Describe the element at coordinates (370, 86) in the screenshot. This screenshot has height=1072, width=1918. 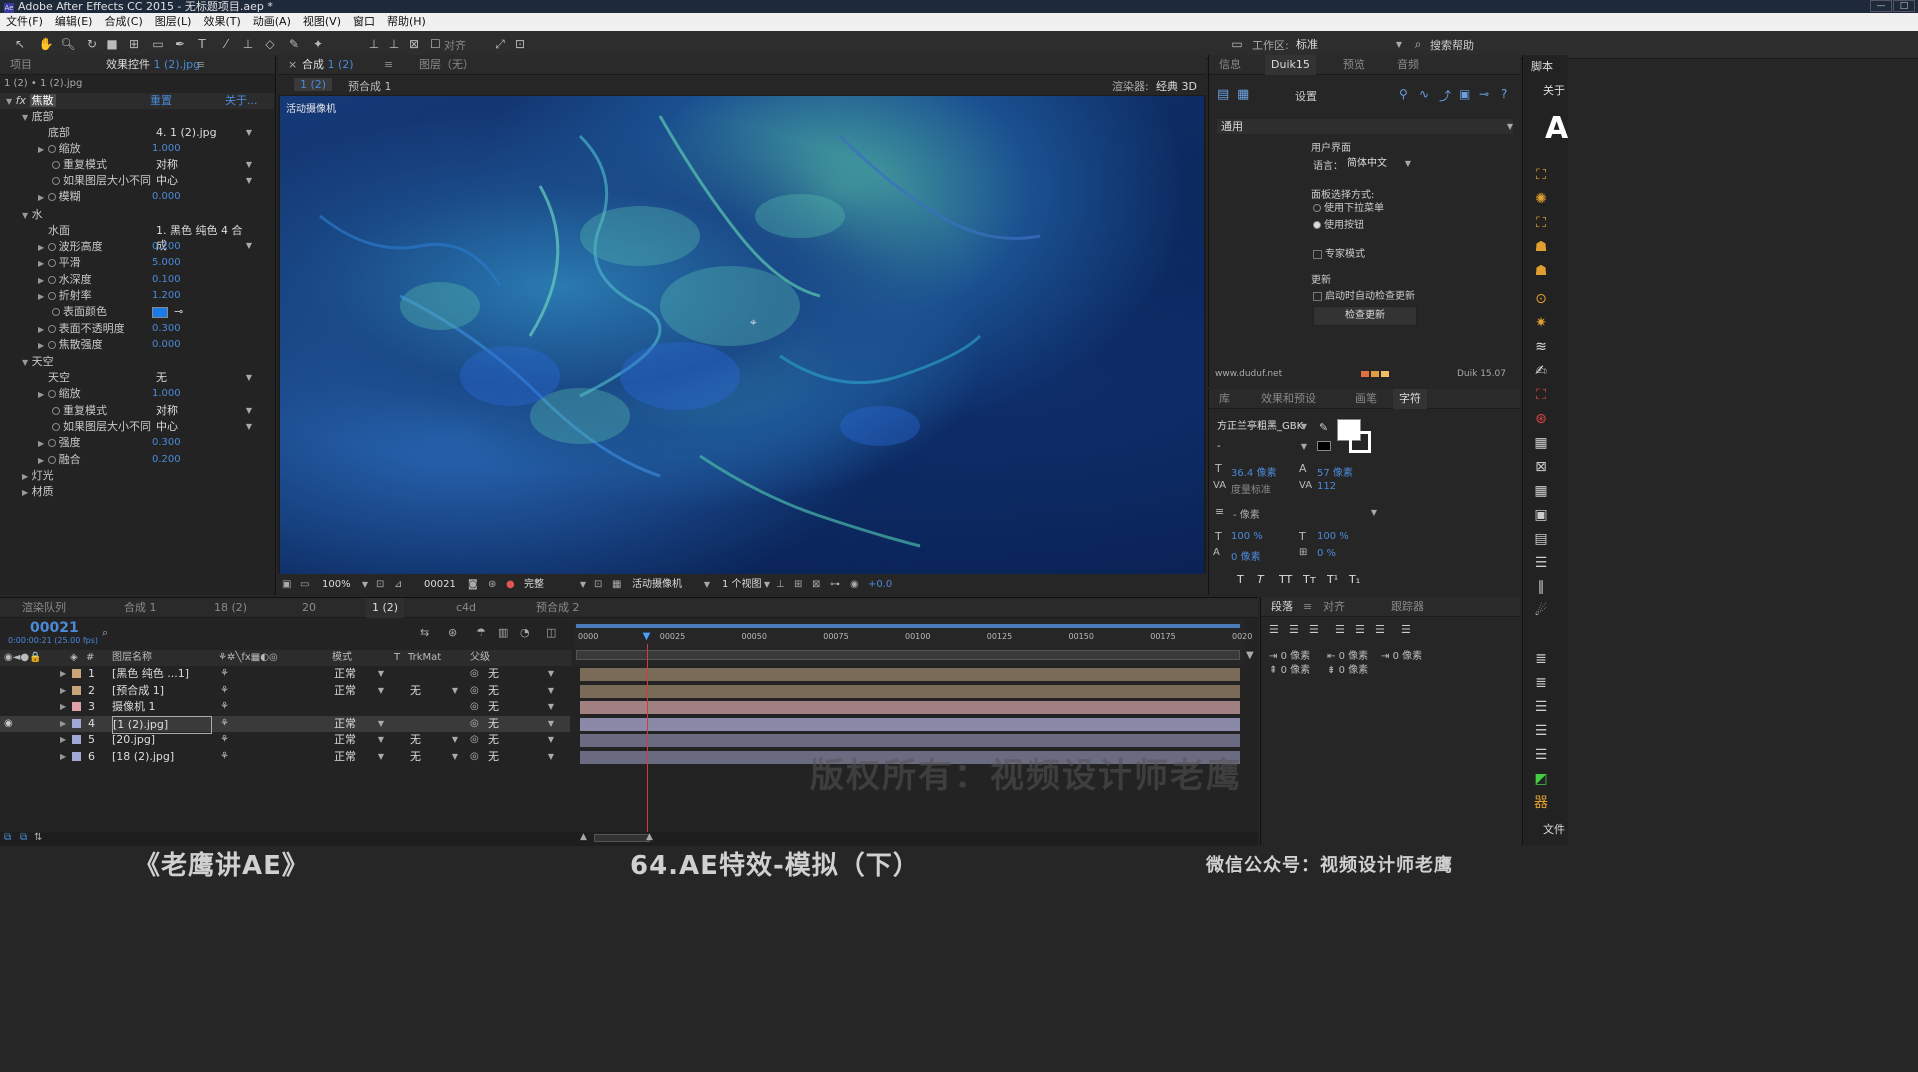
I see `breadcrumb-precomp: 预合成 1` at that location.